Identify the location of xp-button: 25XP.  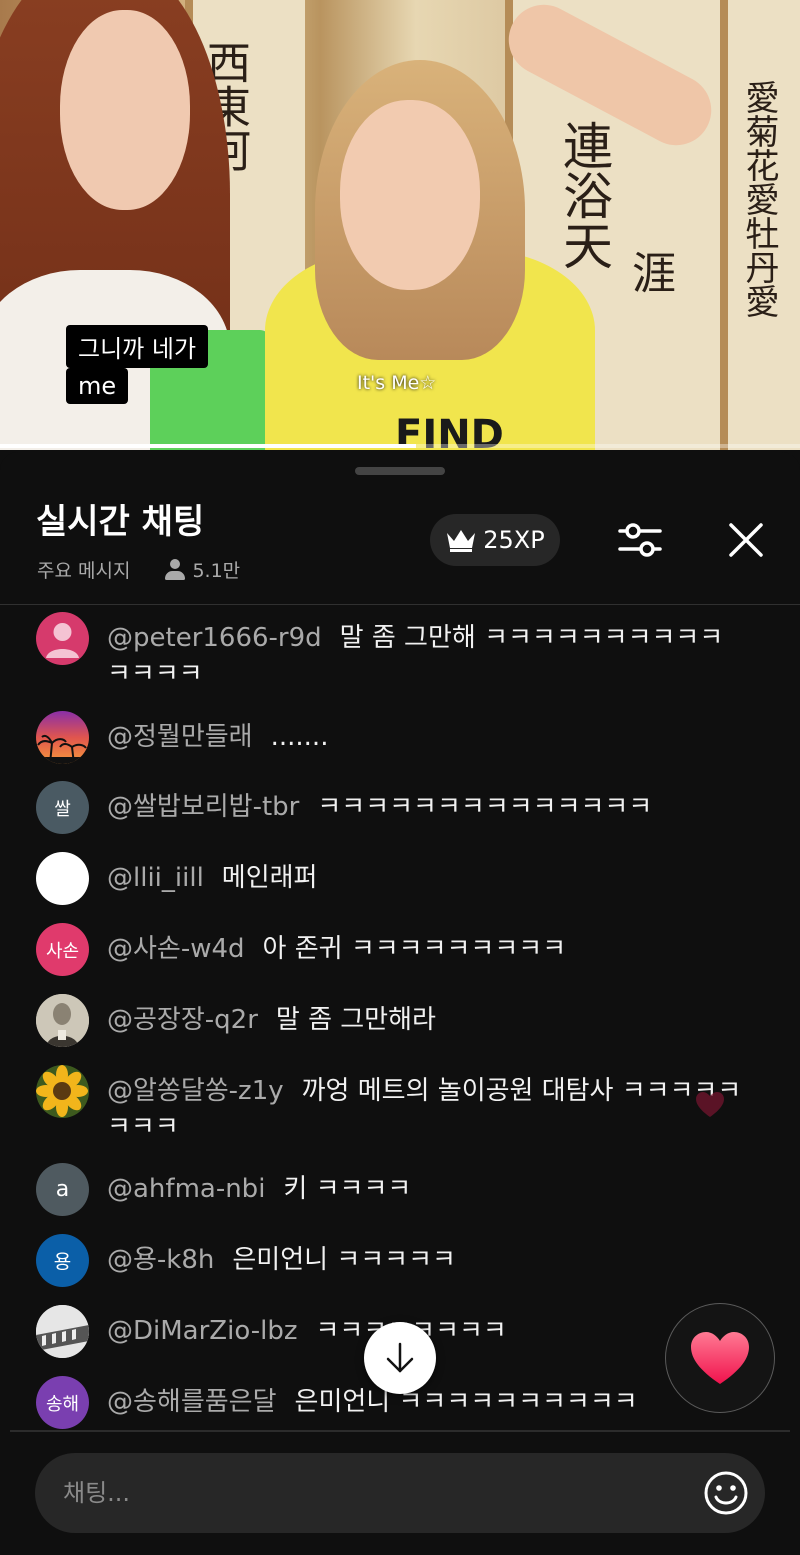
(495, 540).